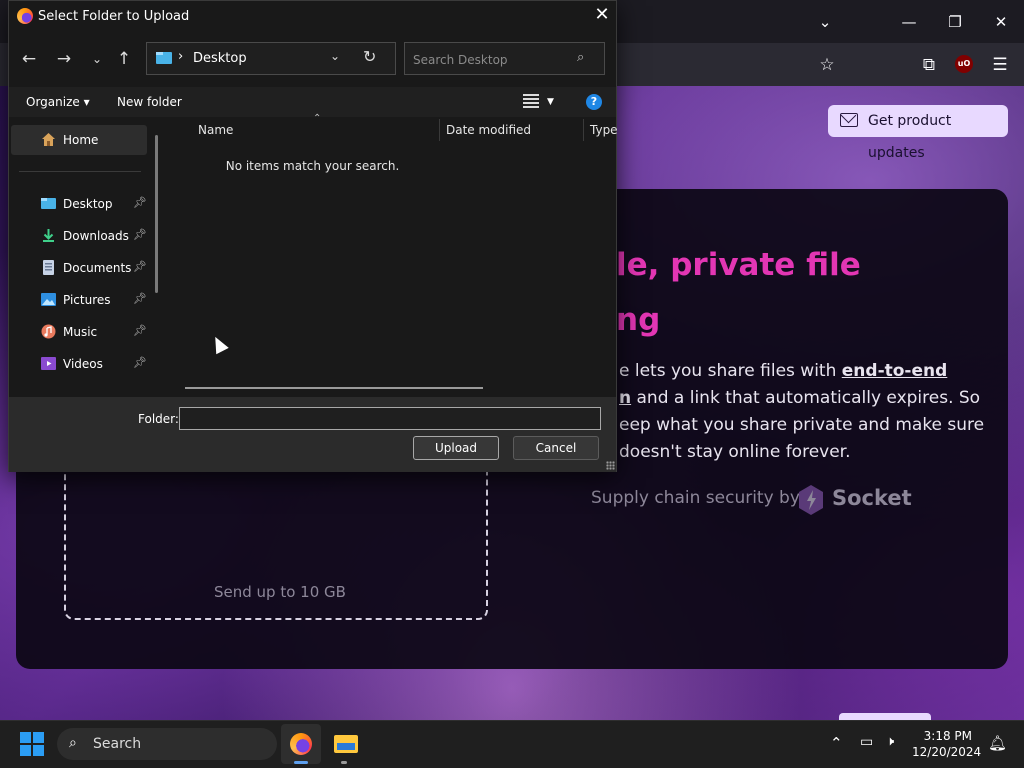  I want to click on sidebar-item-label: Music, so click(80, 332).